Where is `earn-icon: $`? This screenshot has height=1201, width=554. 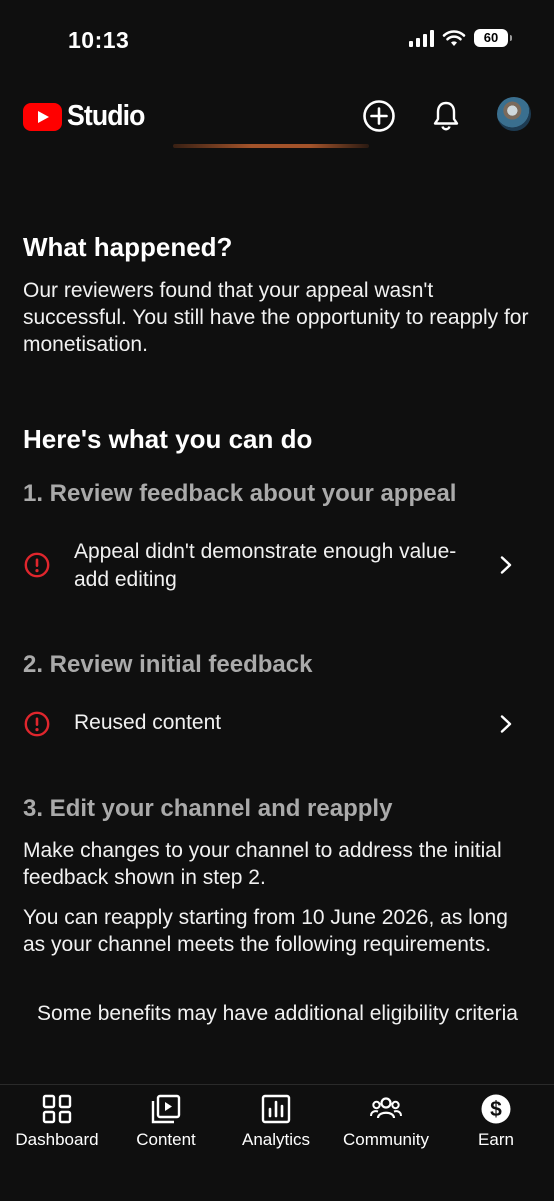 earn-icon: $ is located at coordinates (496, 1109).